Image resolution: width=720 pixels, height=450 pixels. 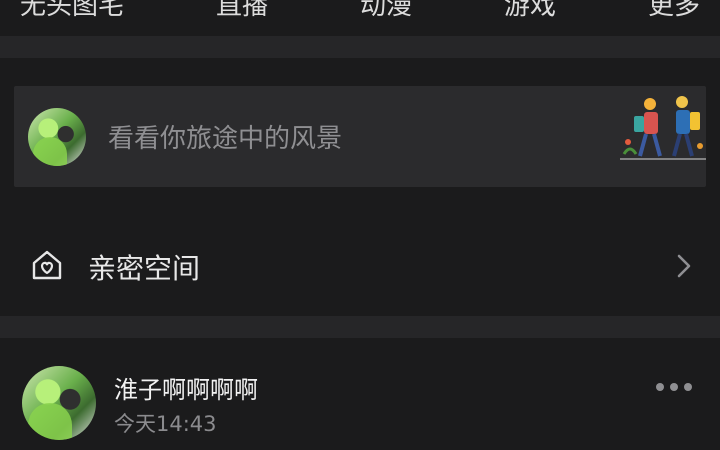 I want to click on post-time: 今天14:43, so click(x=165, y=424).